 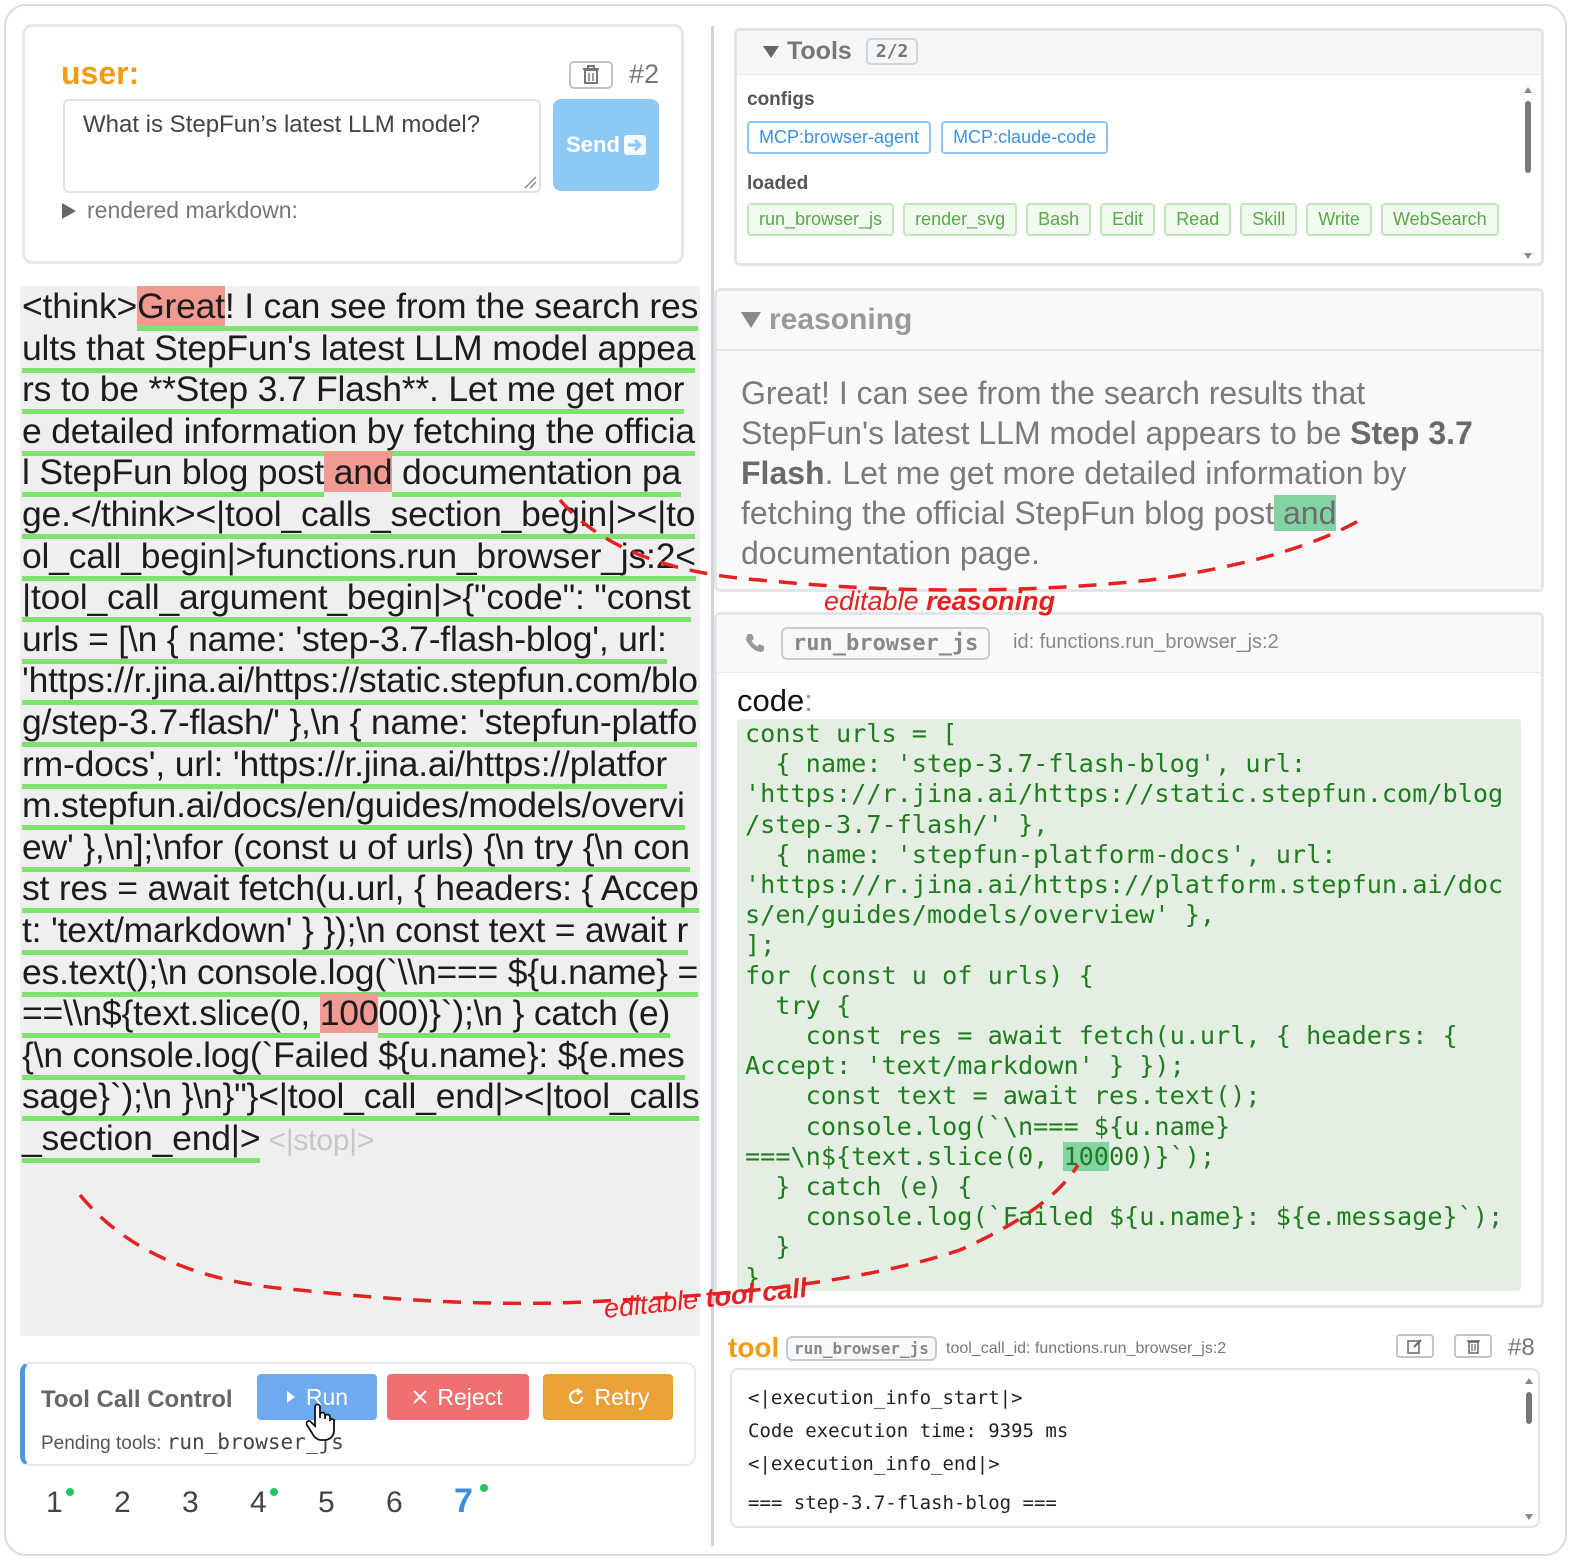 I want to click on annotation-editable-reasoning: editable reasoning, so click(x=939, y=601).